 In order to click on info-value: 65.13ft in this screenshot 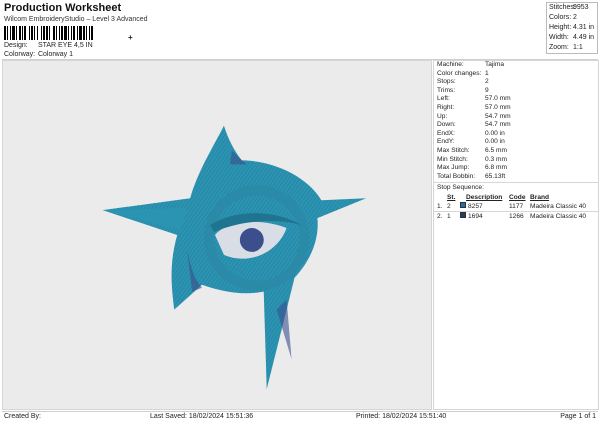, I will do `click(495, 176)`.